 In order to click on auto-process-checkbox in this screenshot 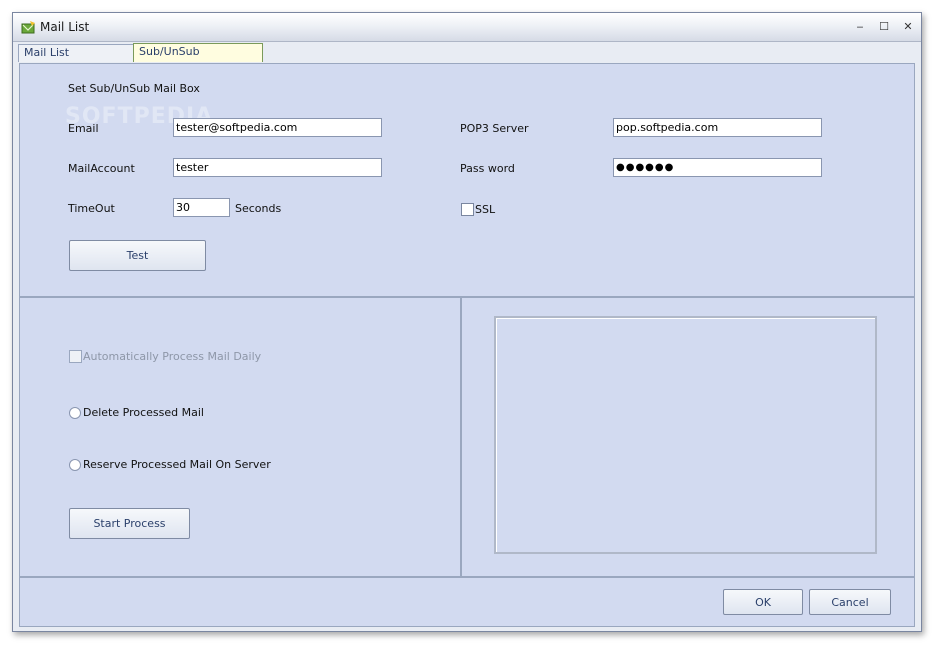, I will do `click(75, 356)`.